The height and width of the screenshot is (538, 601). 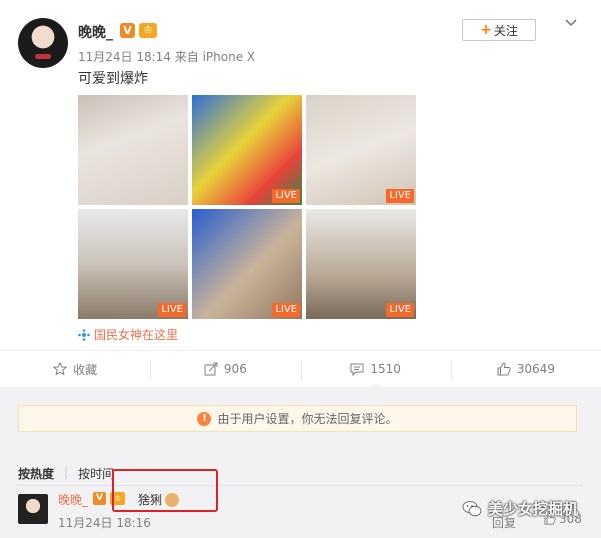 I want to click on comment-button: 1510, so click(x=375, y=369).